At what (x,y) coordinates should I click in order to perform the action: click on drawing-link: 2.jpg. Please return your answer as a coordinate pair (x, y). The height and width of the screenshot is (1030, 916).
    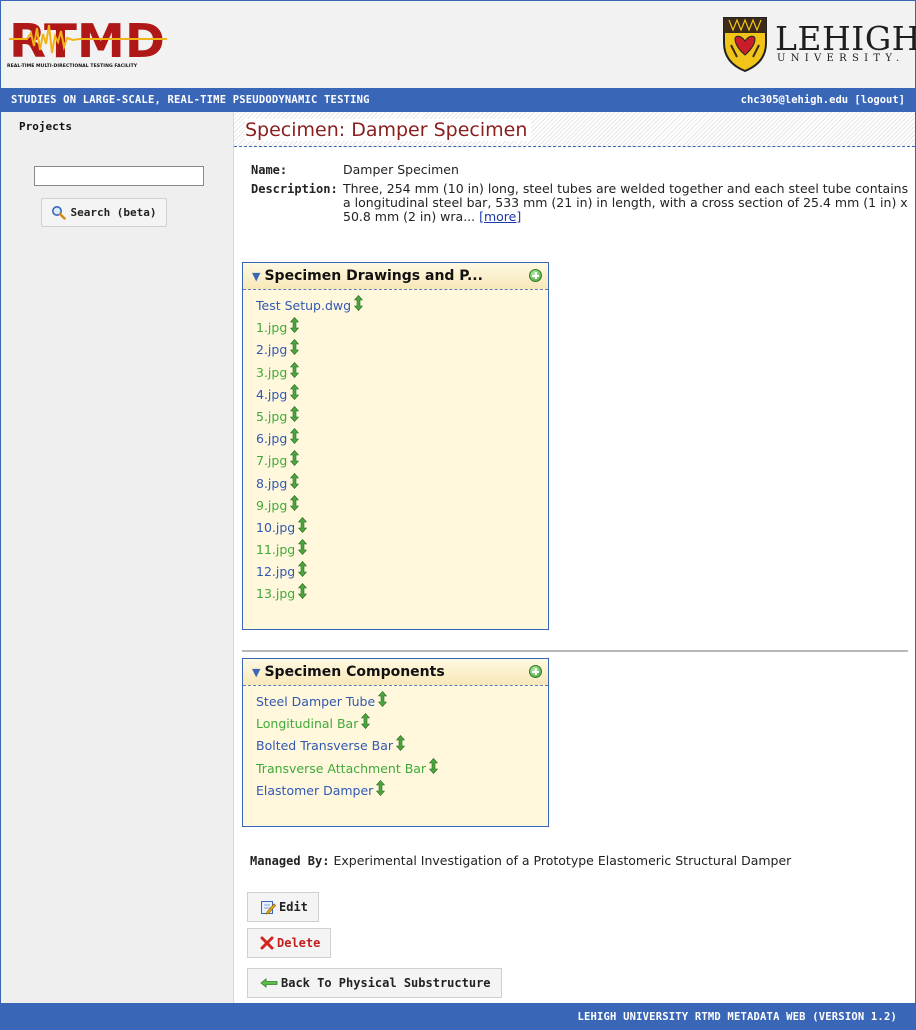
    Looking at the image, I should click on (271, 349).